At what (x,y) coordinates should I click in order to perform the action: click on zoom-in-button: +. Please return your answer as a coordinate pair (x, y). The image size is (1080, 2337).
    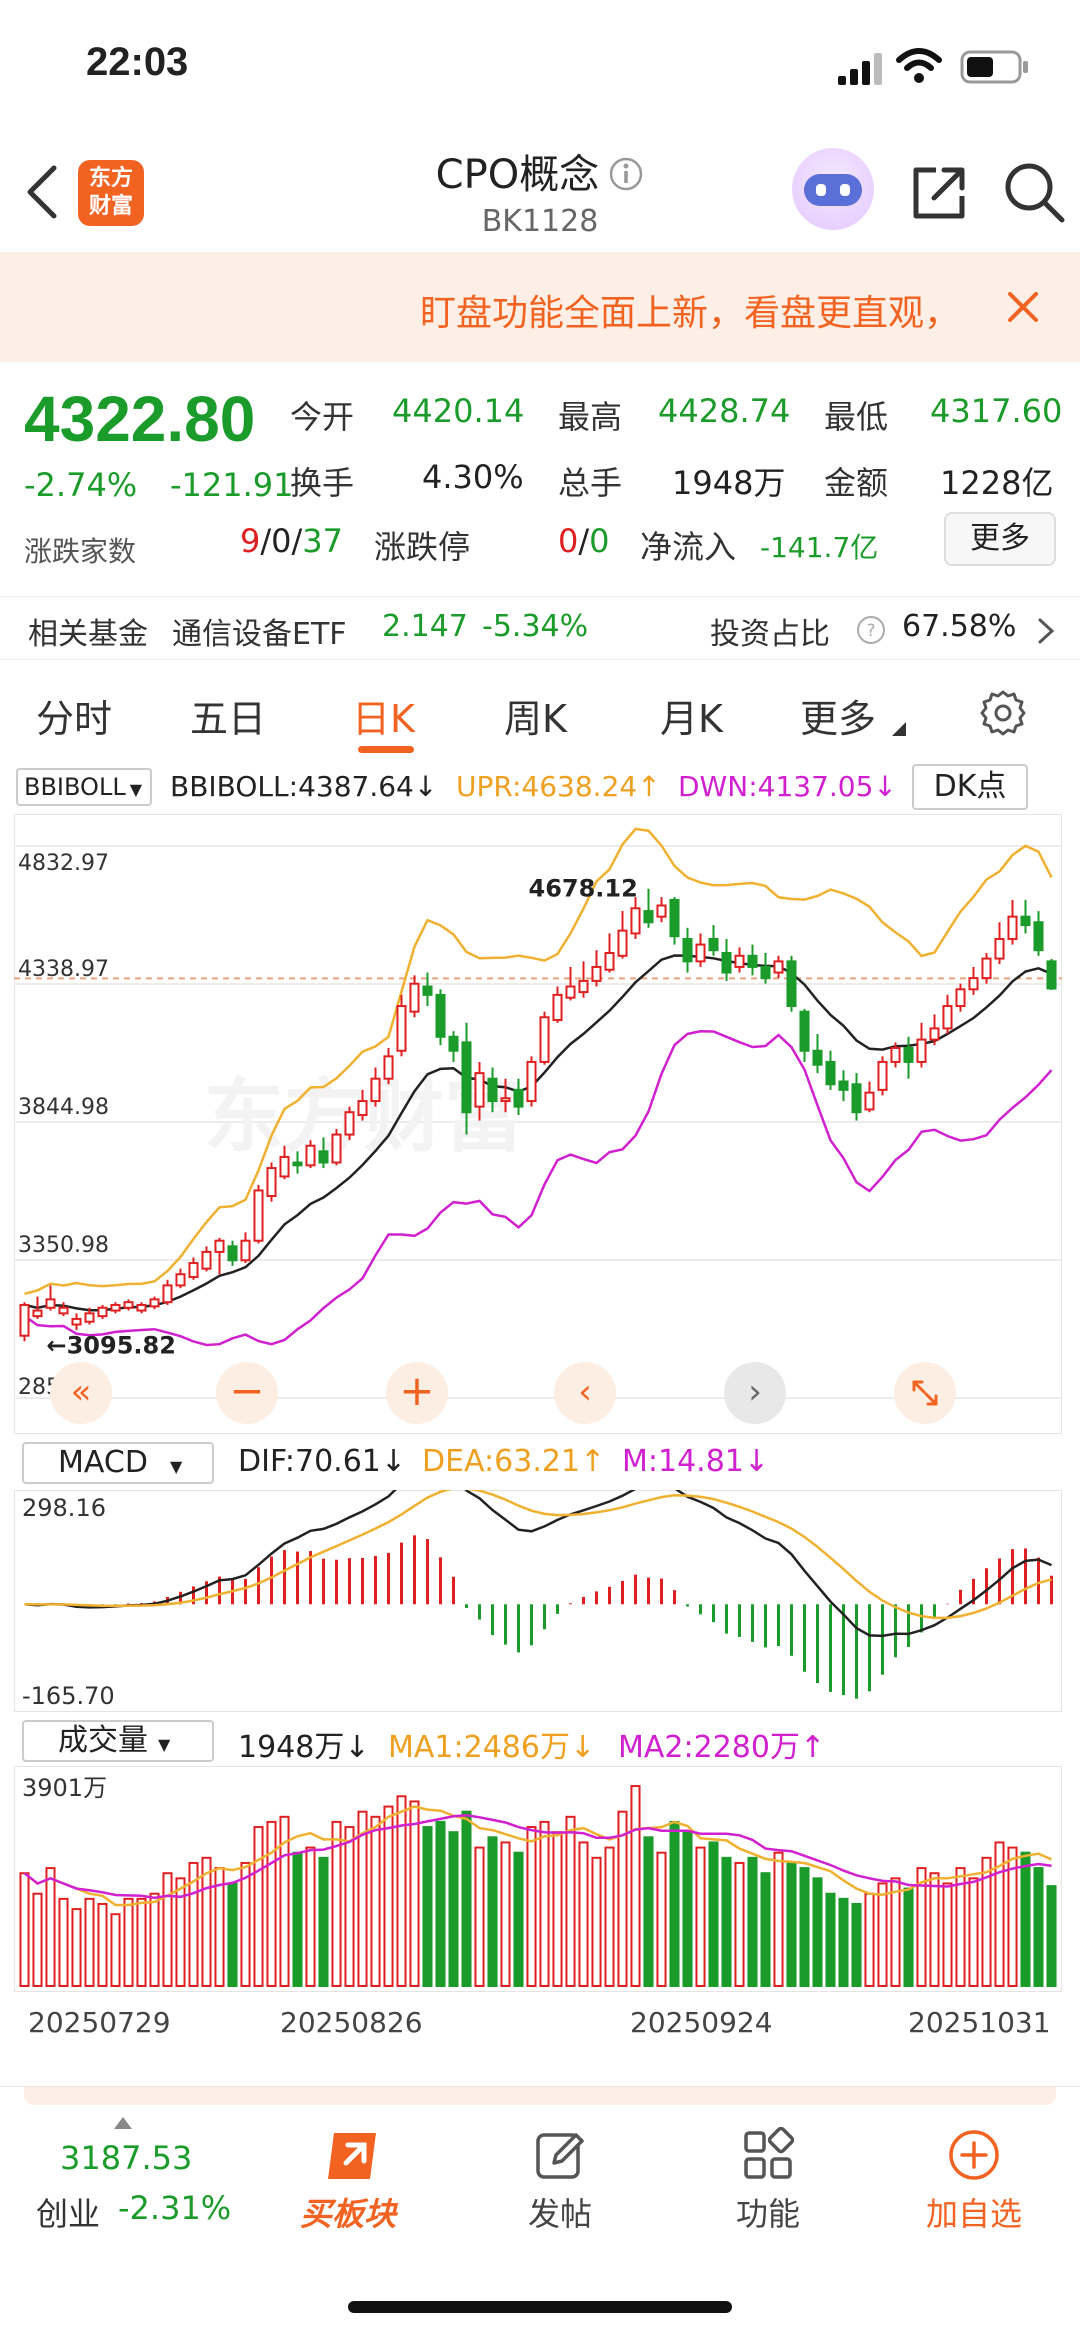
    Looking at the image, I should click on (417, 1393).